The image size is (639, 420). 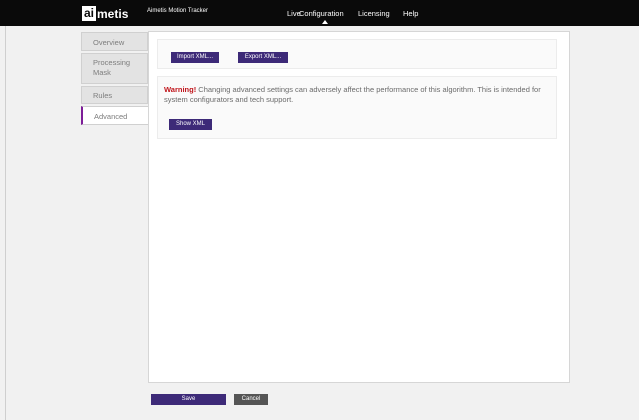 What do you see at coordinates (114, 95) in the screenshot?
I see `tab-rules: Rules` at bounding box center [114, 95].